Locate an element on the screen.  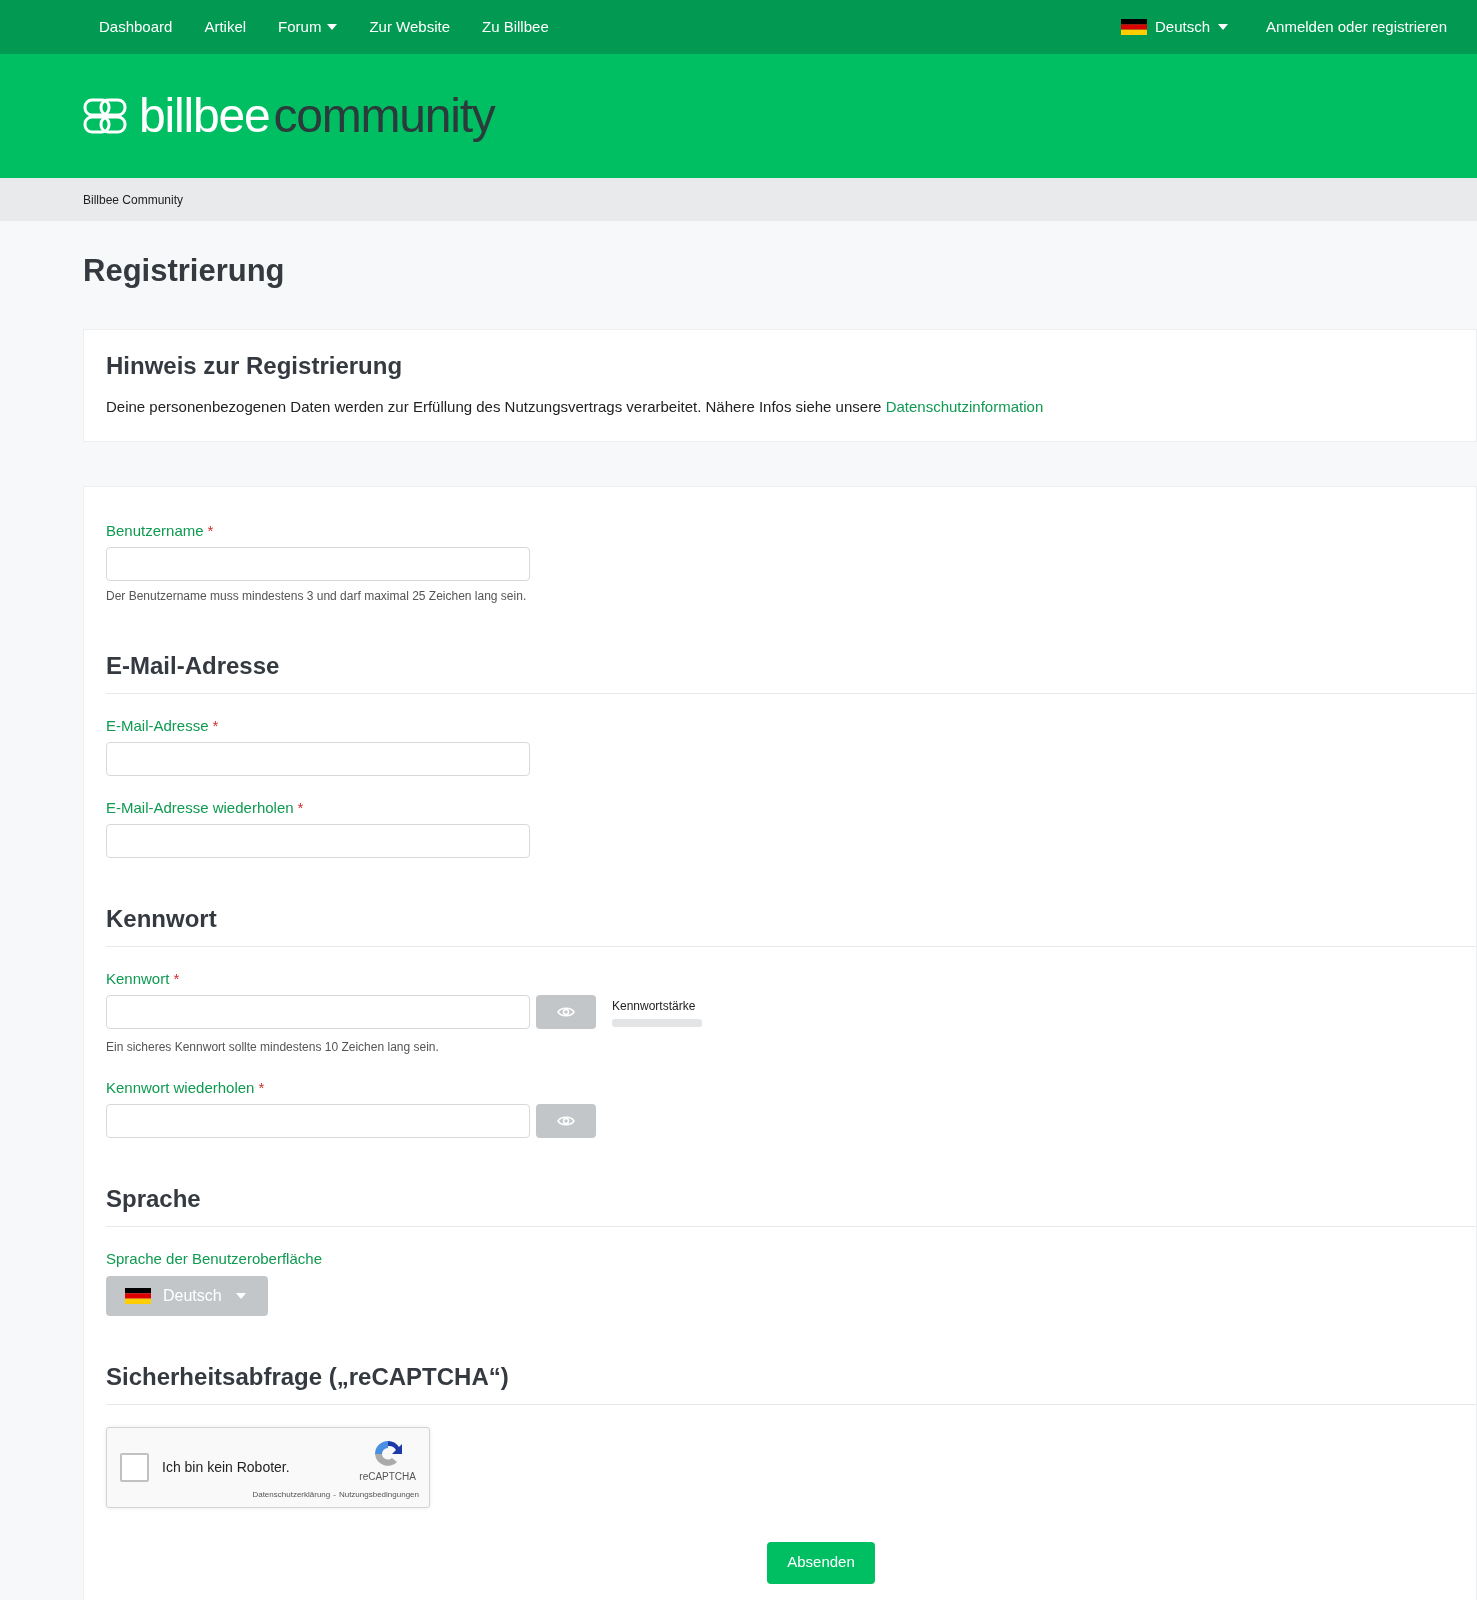
section-heading: E-Mail-Adresse is located at coordinates (791, 672).